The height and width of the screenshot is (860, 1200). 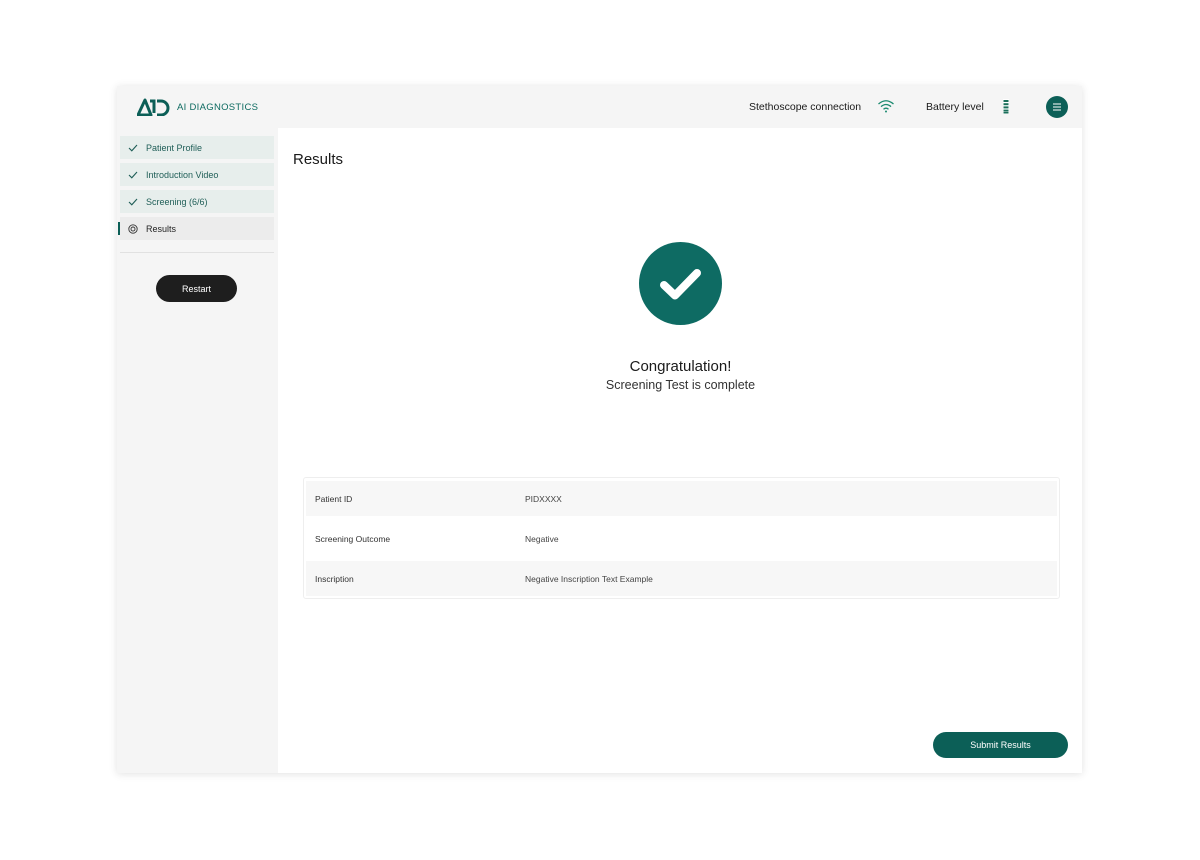 I want to click on sidebar-divider, so click(x=197, y=252).